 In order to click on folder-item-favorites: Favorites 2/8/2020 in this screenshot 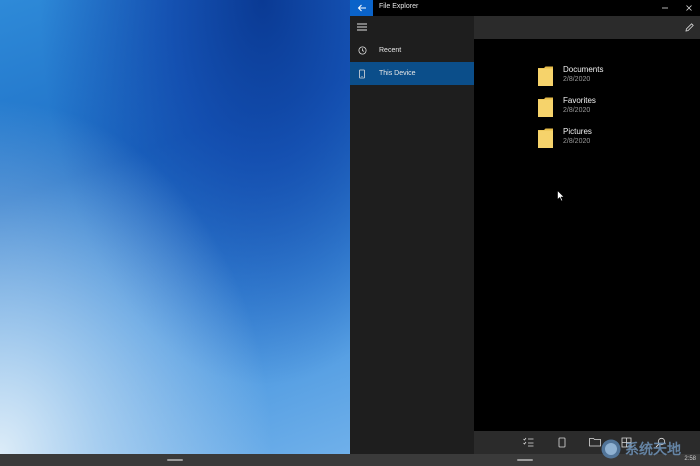, I will do `click(597, 108)`.